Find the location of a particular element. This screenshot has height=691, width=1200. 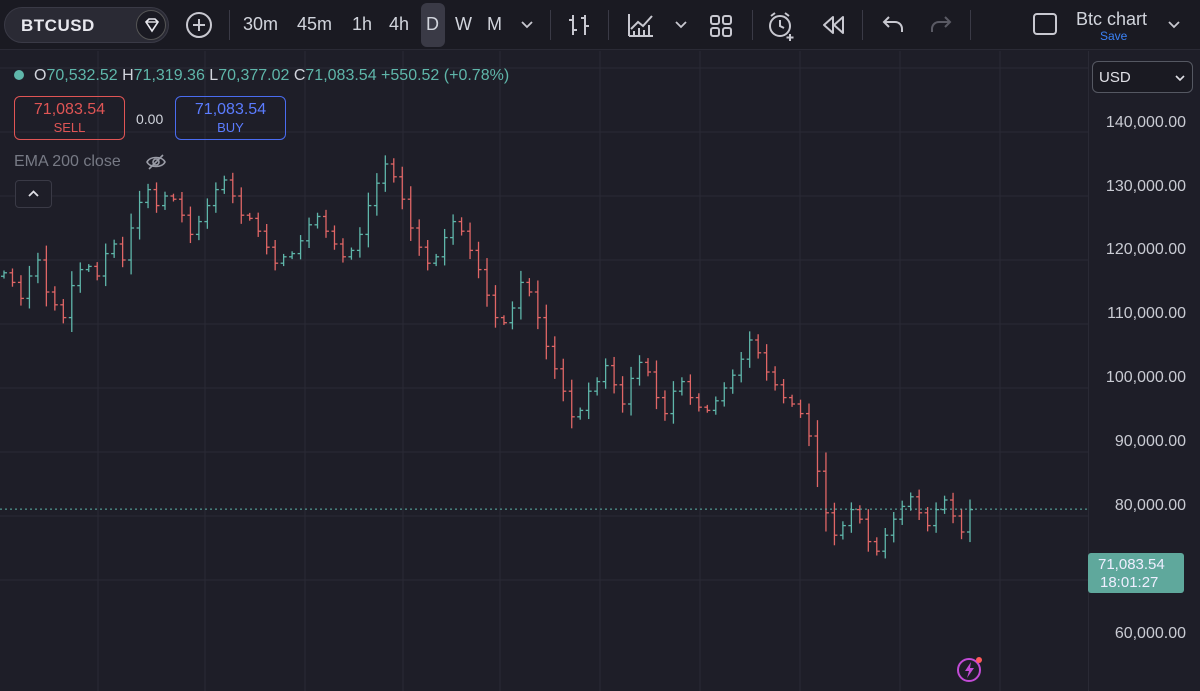

symbol-search-button: BTCUSD is located at coordinates (86, 25).